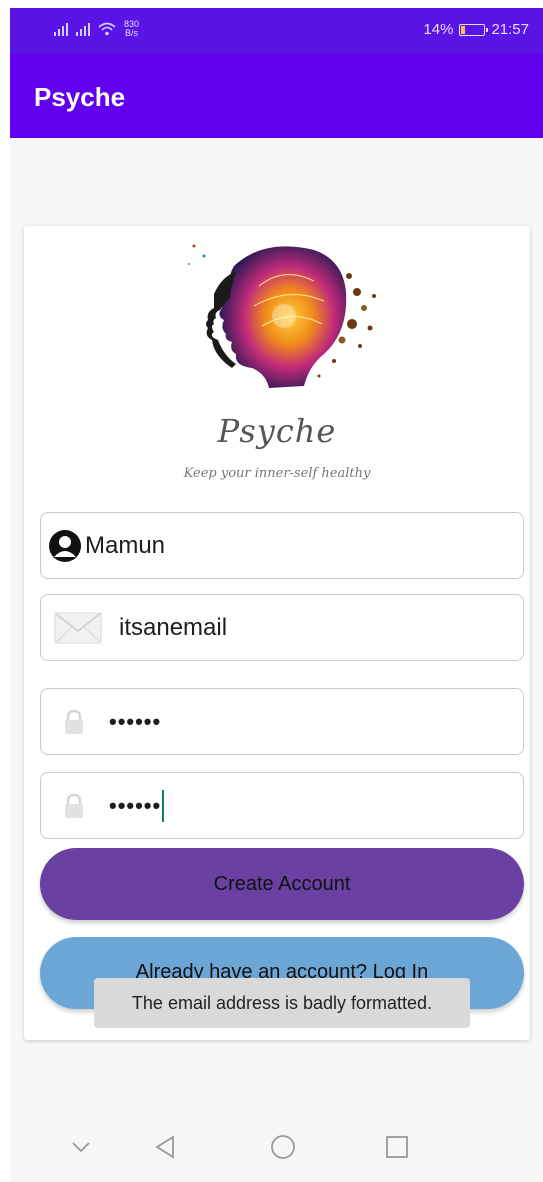 This screenshot has width=543, height=1182. I want to click on brand-tagline: Keep your inner-self healthy, so click(277, 473).